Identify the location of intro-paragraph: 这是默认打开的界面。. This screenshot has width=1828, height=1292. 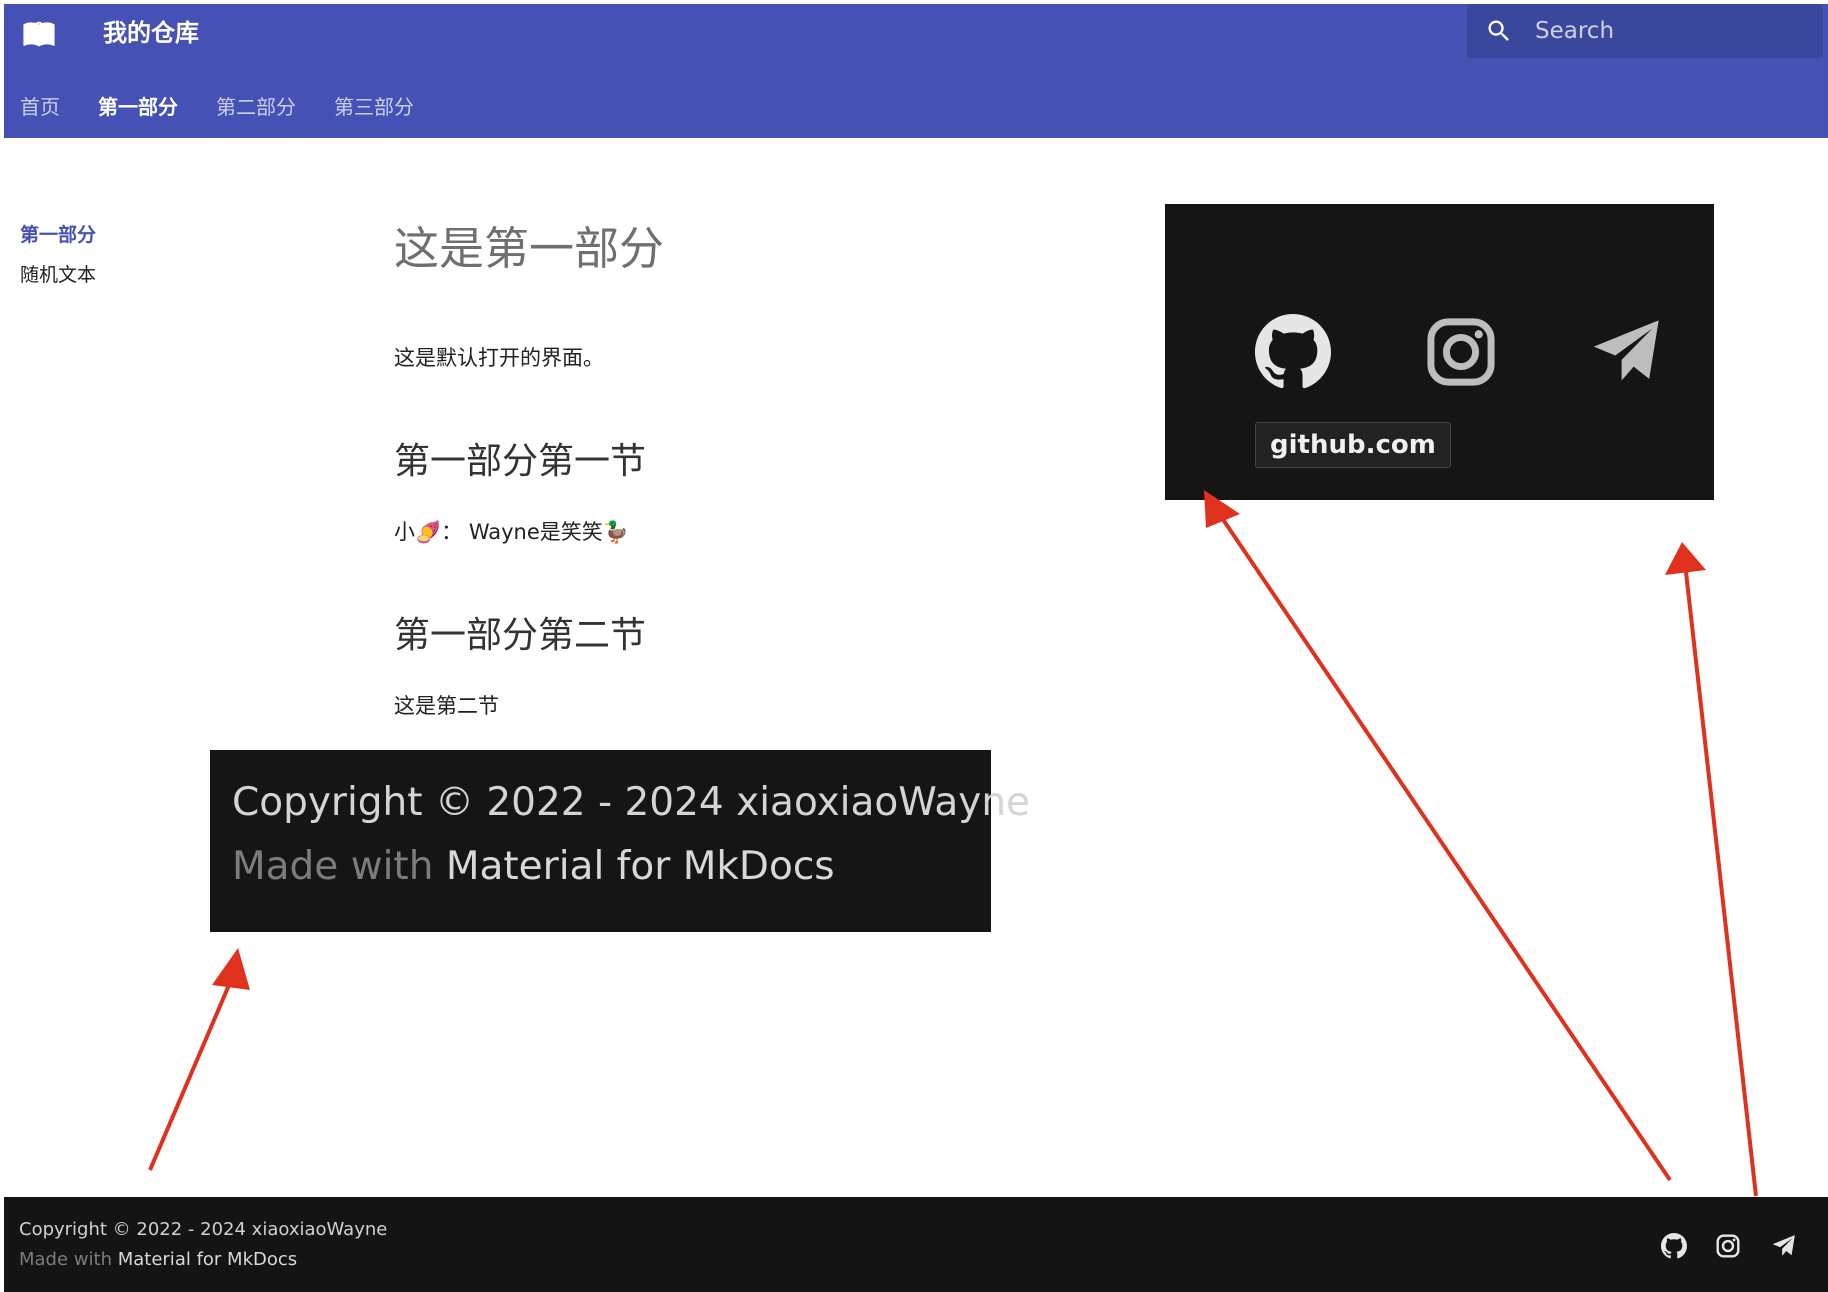
(499, 358).